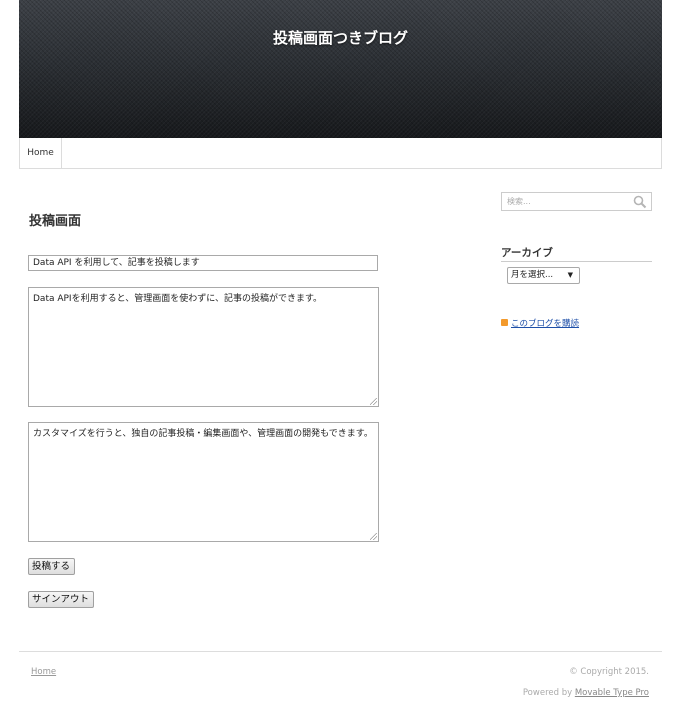 The width and height of the screenshot is (680, 715). What do you see at coordinates (576, 261) in the screenshot?
I see `divider` at bounding box center [576, 261].